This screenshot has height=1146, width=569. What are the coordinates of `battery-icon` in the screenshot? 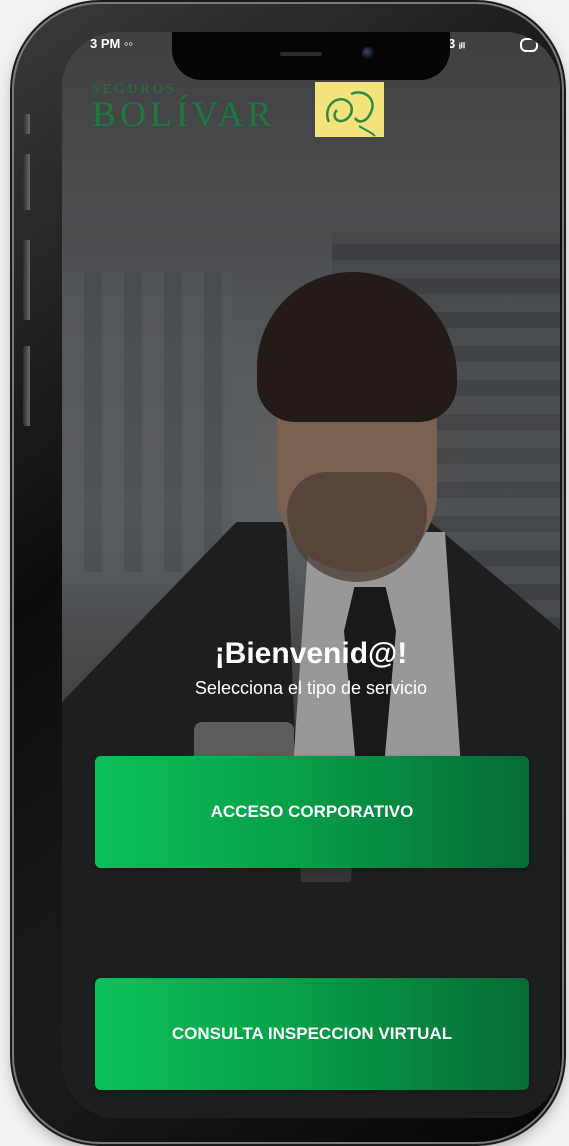 It's located at (529, 45).